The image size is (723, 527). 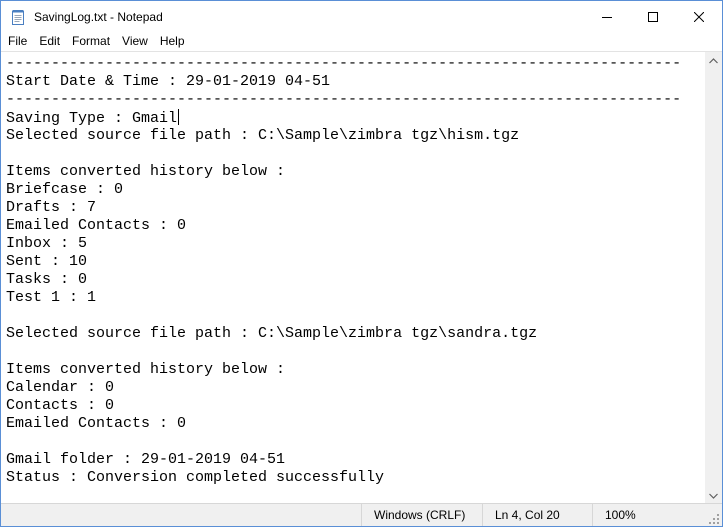 What do you see at coordinates (47, 243) in the screenshot?
I see `document-line: Inbox : 5` at bounding box center [47, 243].